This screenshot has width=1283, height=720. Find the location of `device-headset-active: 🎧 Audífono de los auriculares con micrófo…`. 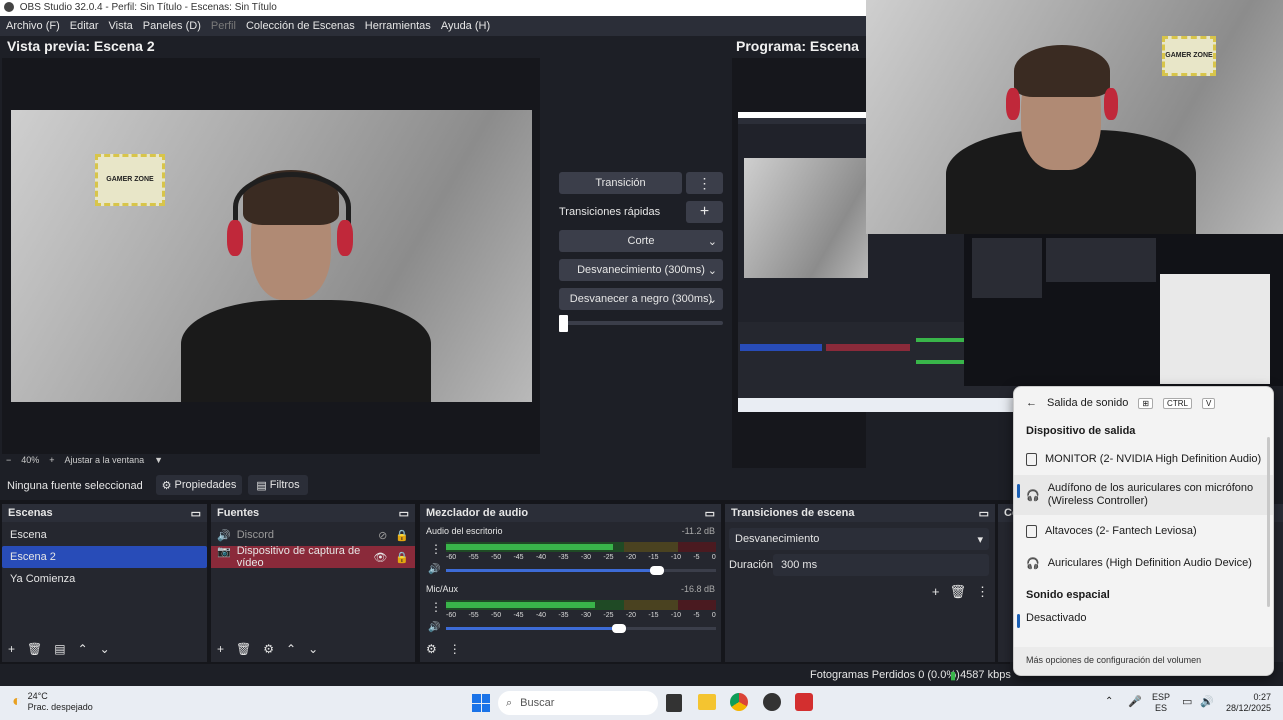

device-headset-active: 🎧 Audífono de los auriculares con micrófo… is located at coordinates (1143, 495).